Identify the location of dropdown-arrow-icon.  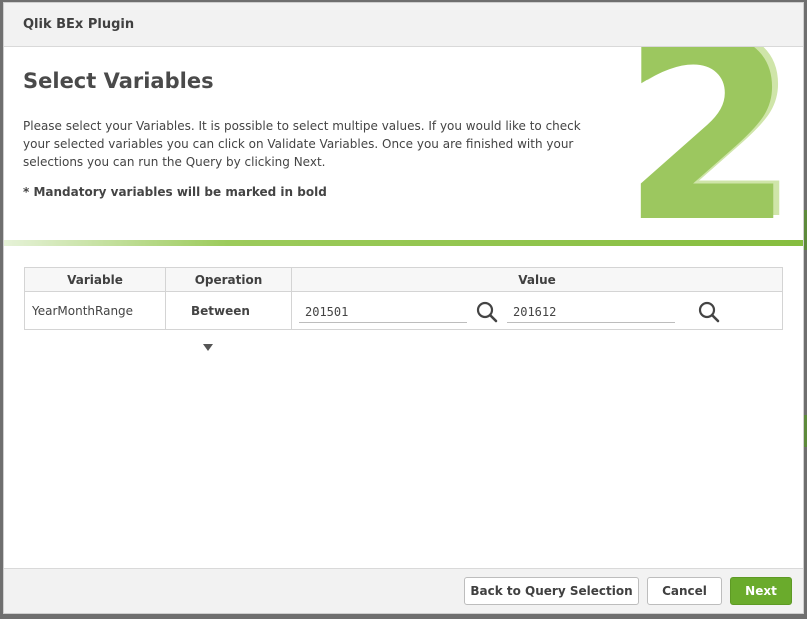
(208, 347).